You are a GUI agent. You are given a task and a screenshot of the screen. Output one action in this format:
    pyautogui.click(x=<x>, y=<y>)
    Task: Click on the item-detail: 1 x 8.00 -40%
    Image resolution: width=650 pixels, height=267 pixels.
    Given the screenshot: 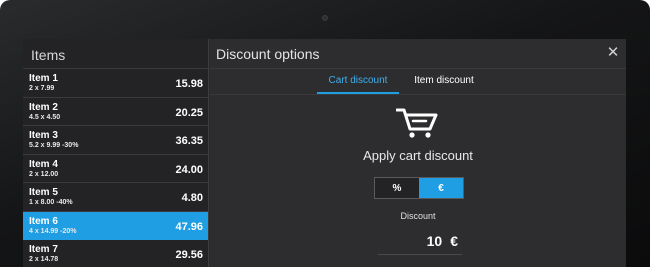 What is the action you would take?
    pyautogui.click(x=51, y=202)
    